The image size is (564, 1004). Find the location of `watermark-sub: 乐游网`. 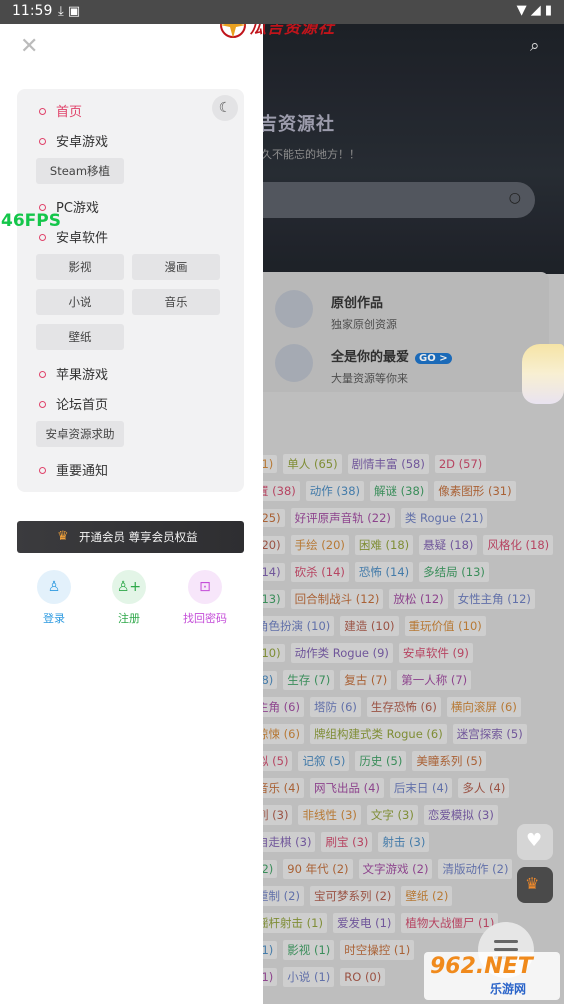

watermark-sub: 乐游网 is located at coordinates (508, 989).